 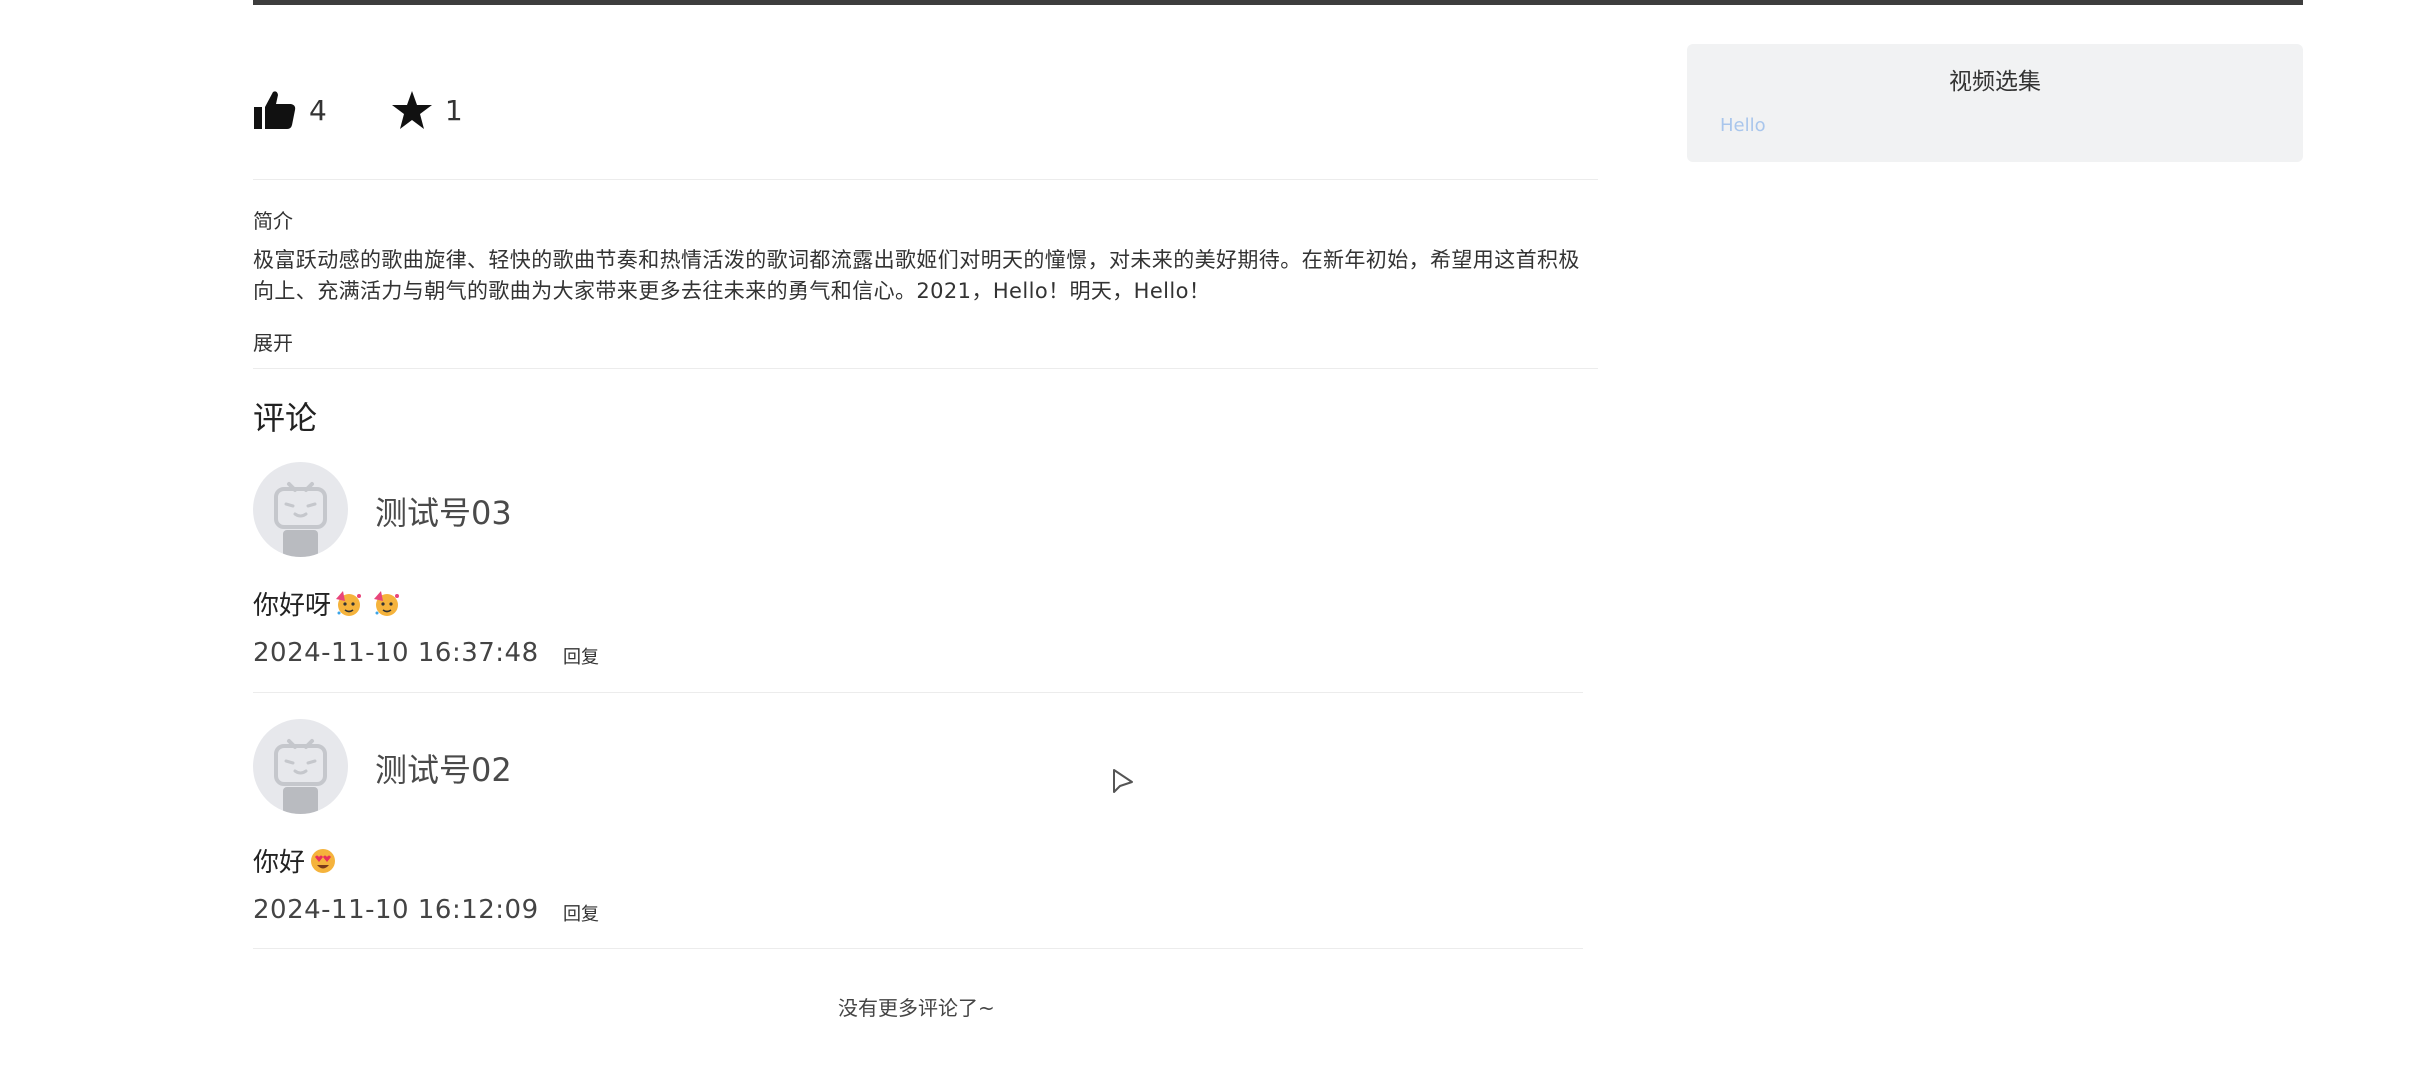 What do you see at coordinates (396, 910) in the screenshot?
I see `comment-timestamp: 2024-11-10 16:12:09` at bounding box center [396, 910].